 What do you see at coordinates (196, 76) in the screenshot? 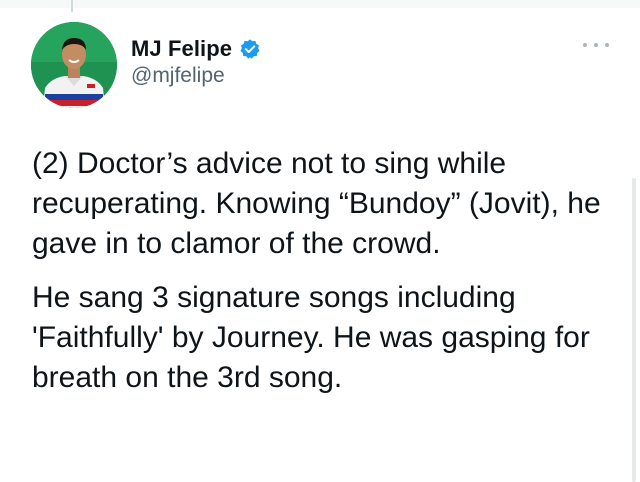
I see `author-handle: @mjfelipe` at bounding box center [196, 76].